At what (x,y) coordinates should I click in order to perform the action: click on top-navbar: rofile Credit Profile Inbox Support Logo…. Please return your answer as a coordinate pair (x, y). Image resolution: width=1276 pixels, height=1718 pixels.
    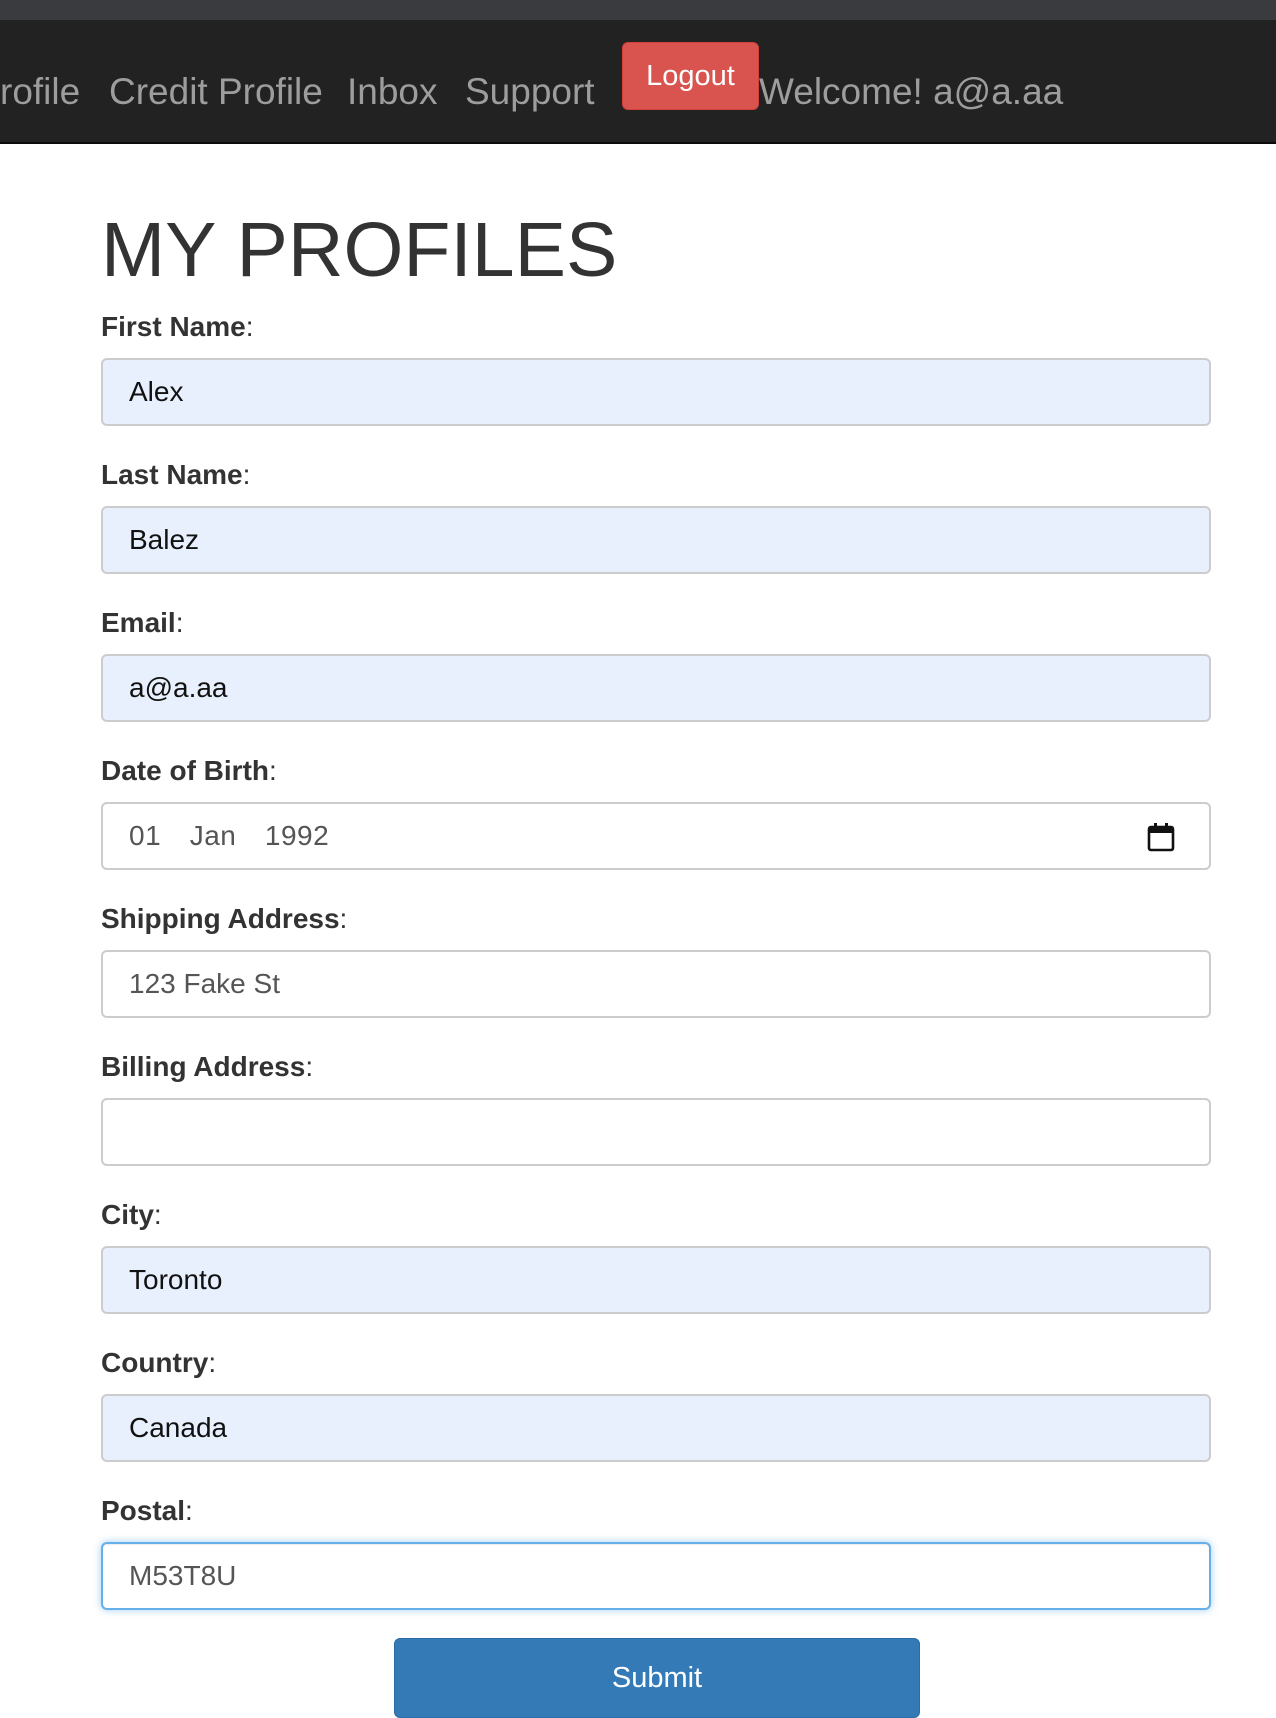
    Looking at the image, I should click on (638, 82).